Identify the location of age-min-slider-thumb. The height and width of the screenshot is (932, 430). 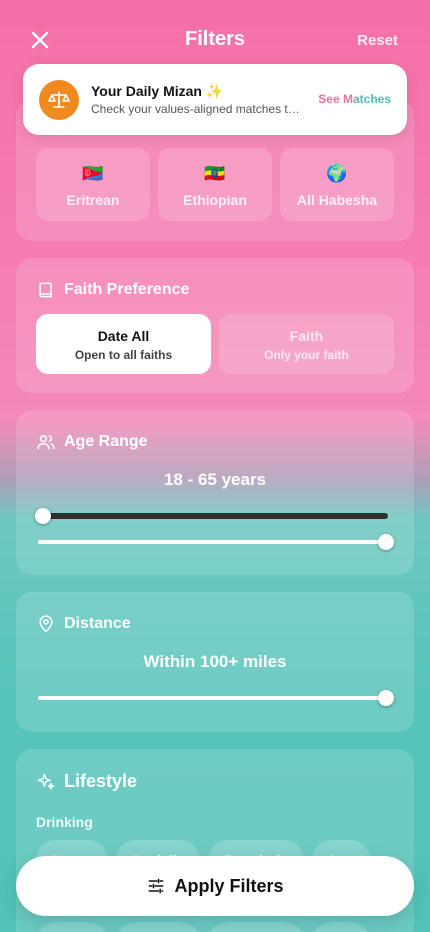
(43, 516).